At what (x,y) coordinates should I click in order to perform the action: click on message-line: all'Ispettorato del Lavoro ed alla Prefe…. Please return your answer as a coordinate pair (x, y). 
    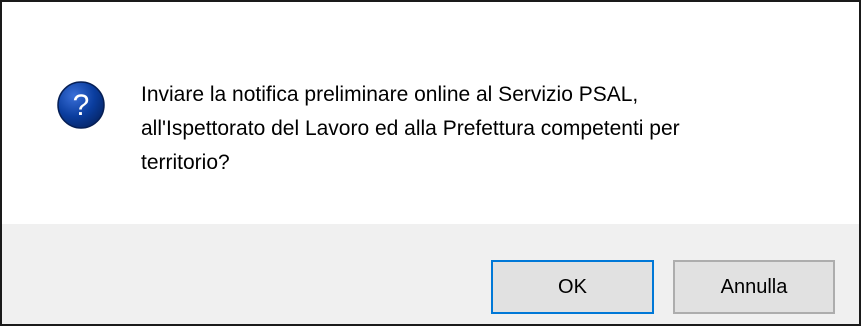
    Looking at the image, I should click on (410, 128).